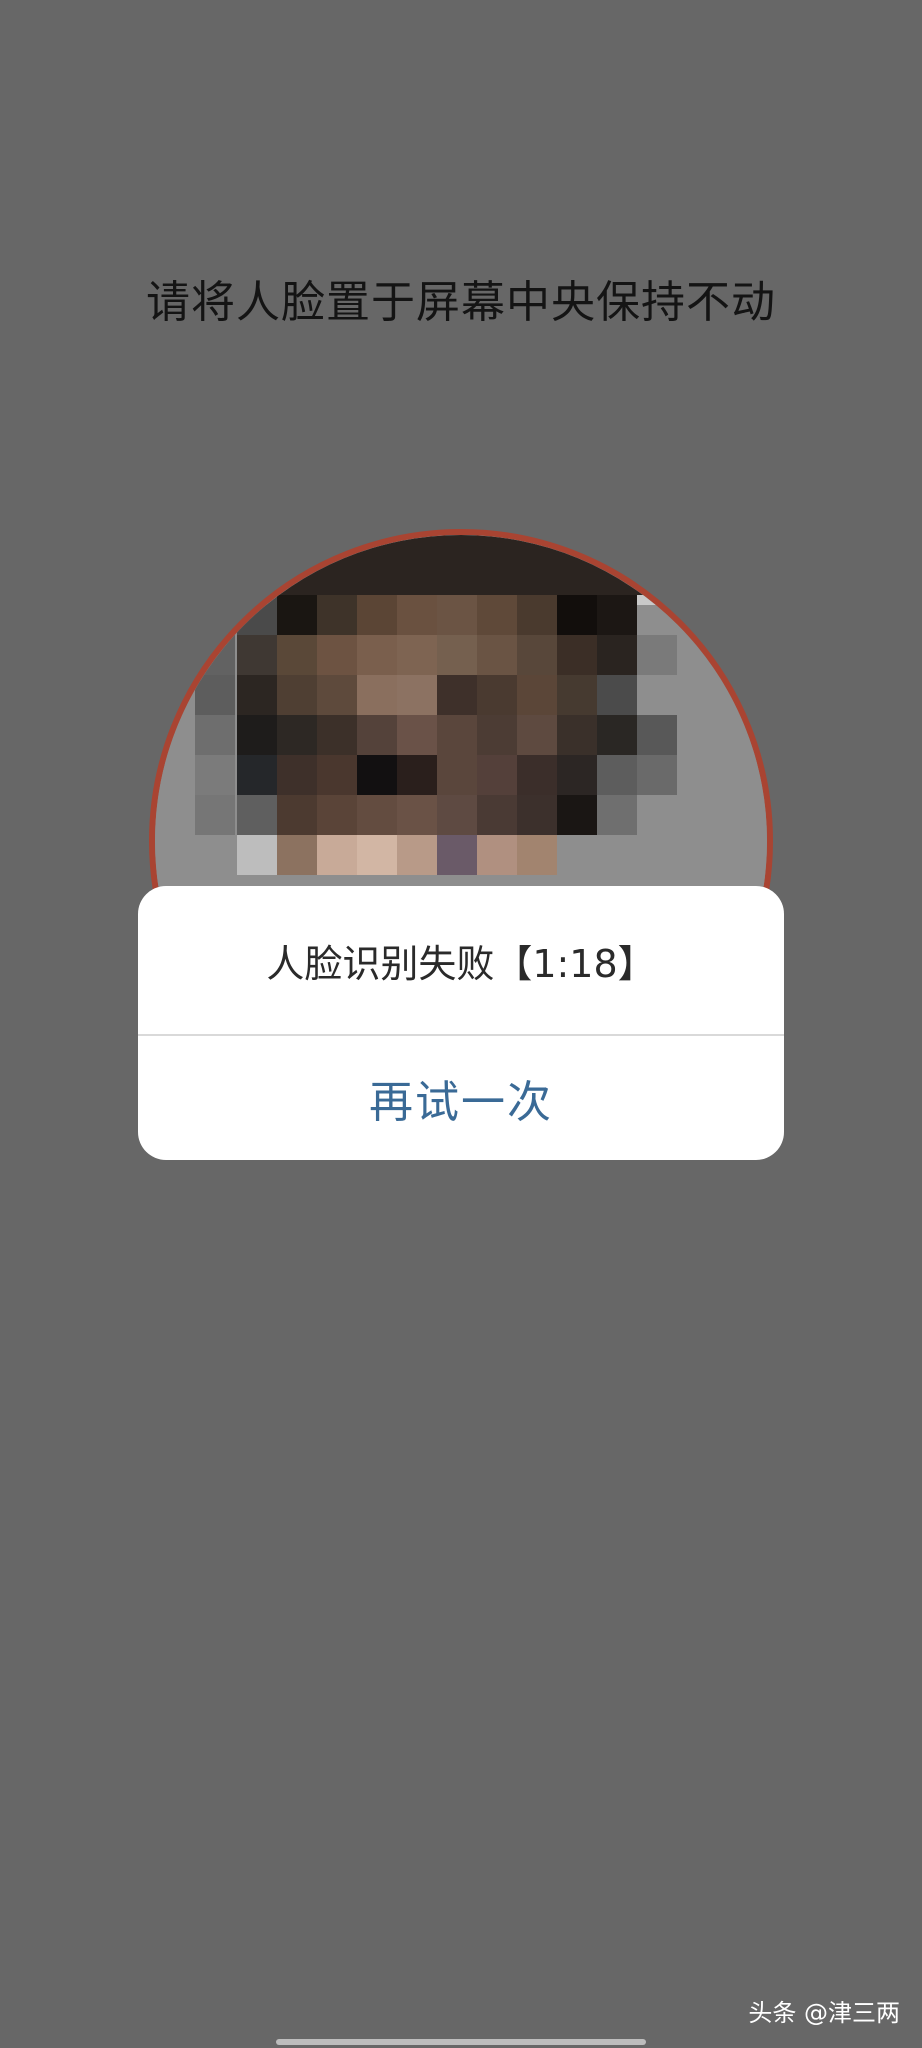  I want to click on home-indicator, so click(461, 2042).